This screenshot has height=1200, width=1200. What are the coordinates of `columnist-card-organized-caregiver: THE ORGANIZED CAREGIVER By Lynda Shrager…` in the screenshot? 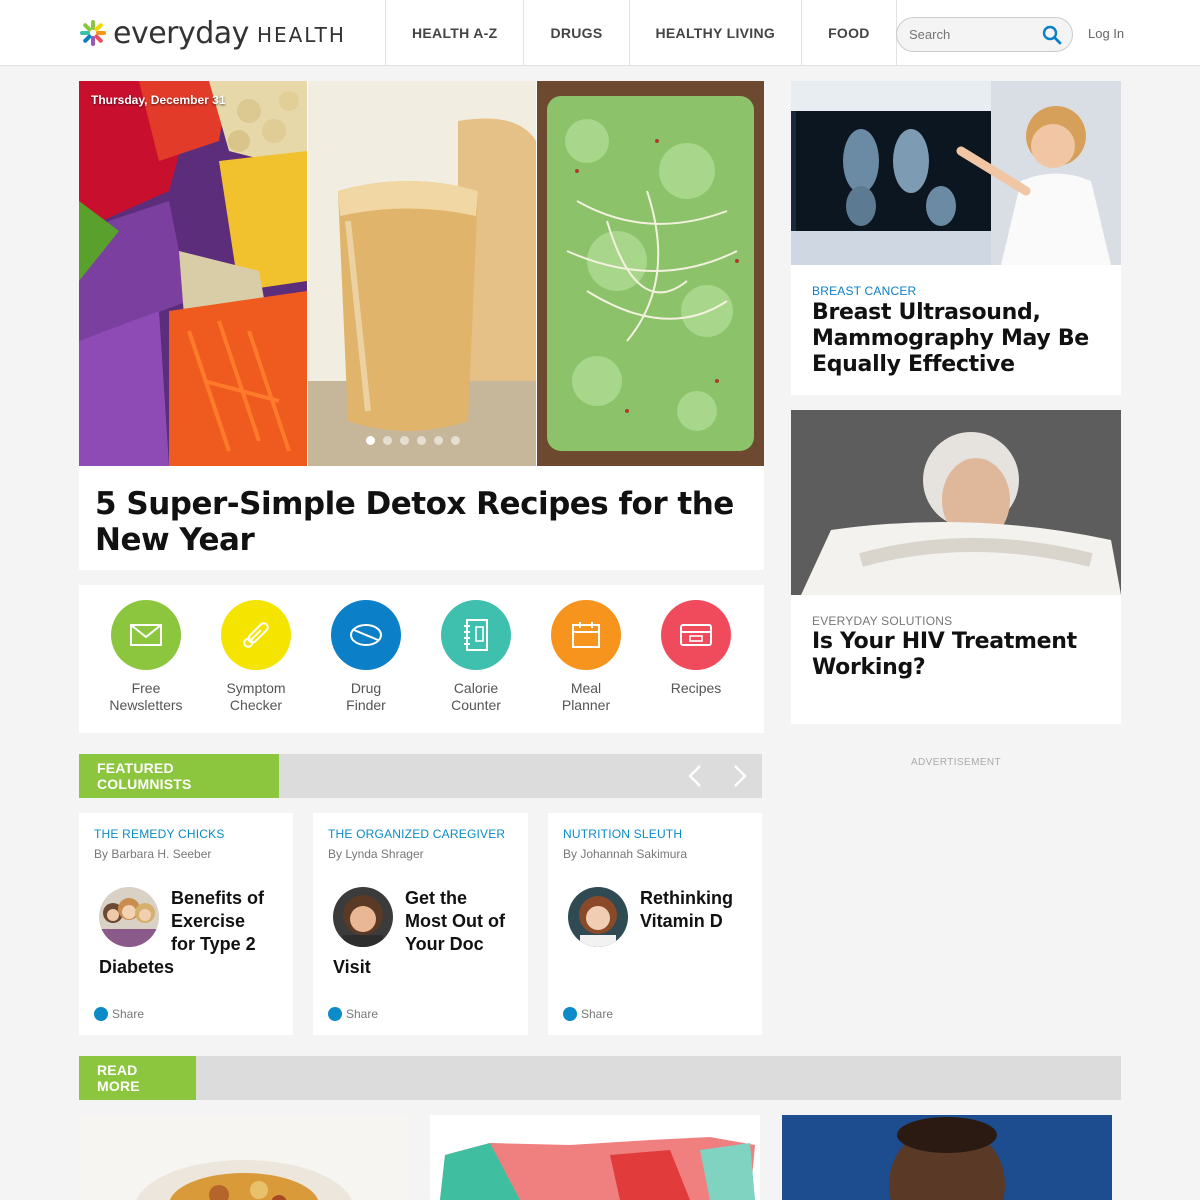 It's located at (420, 924).